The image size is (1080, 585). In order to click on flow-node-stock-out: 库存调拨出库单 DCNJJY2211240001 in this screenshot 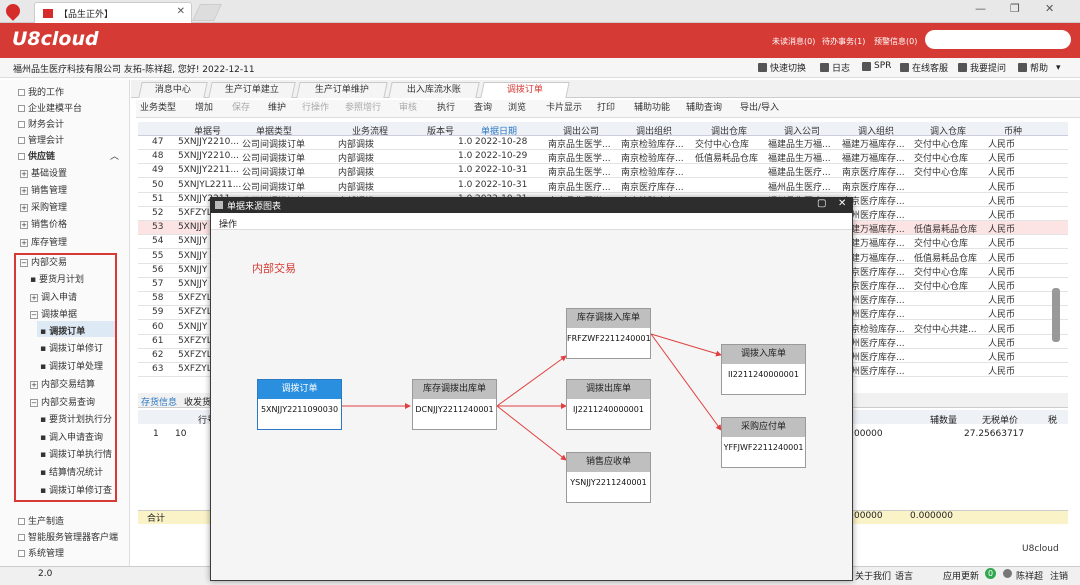, I will do `click(454, 404)`.